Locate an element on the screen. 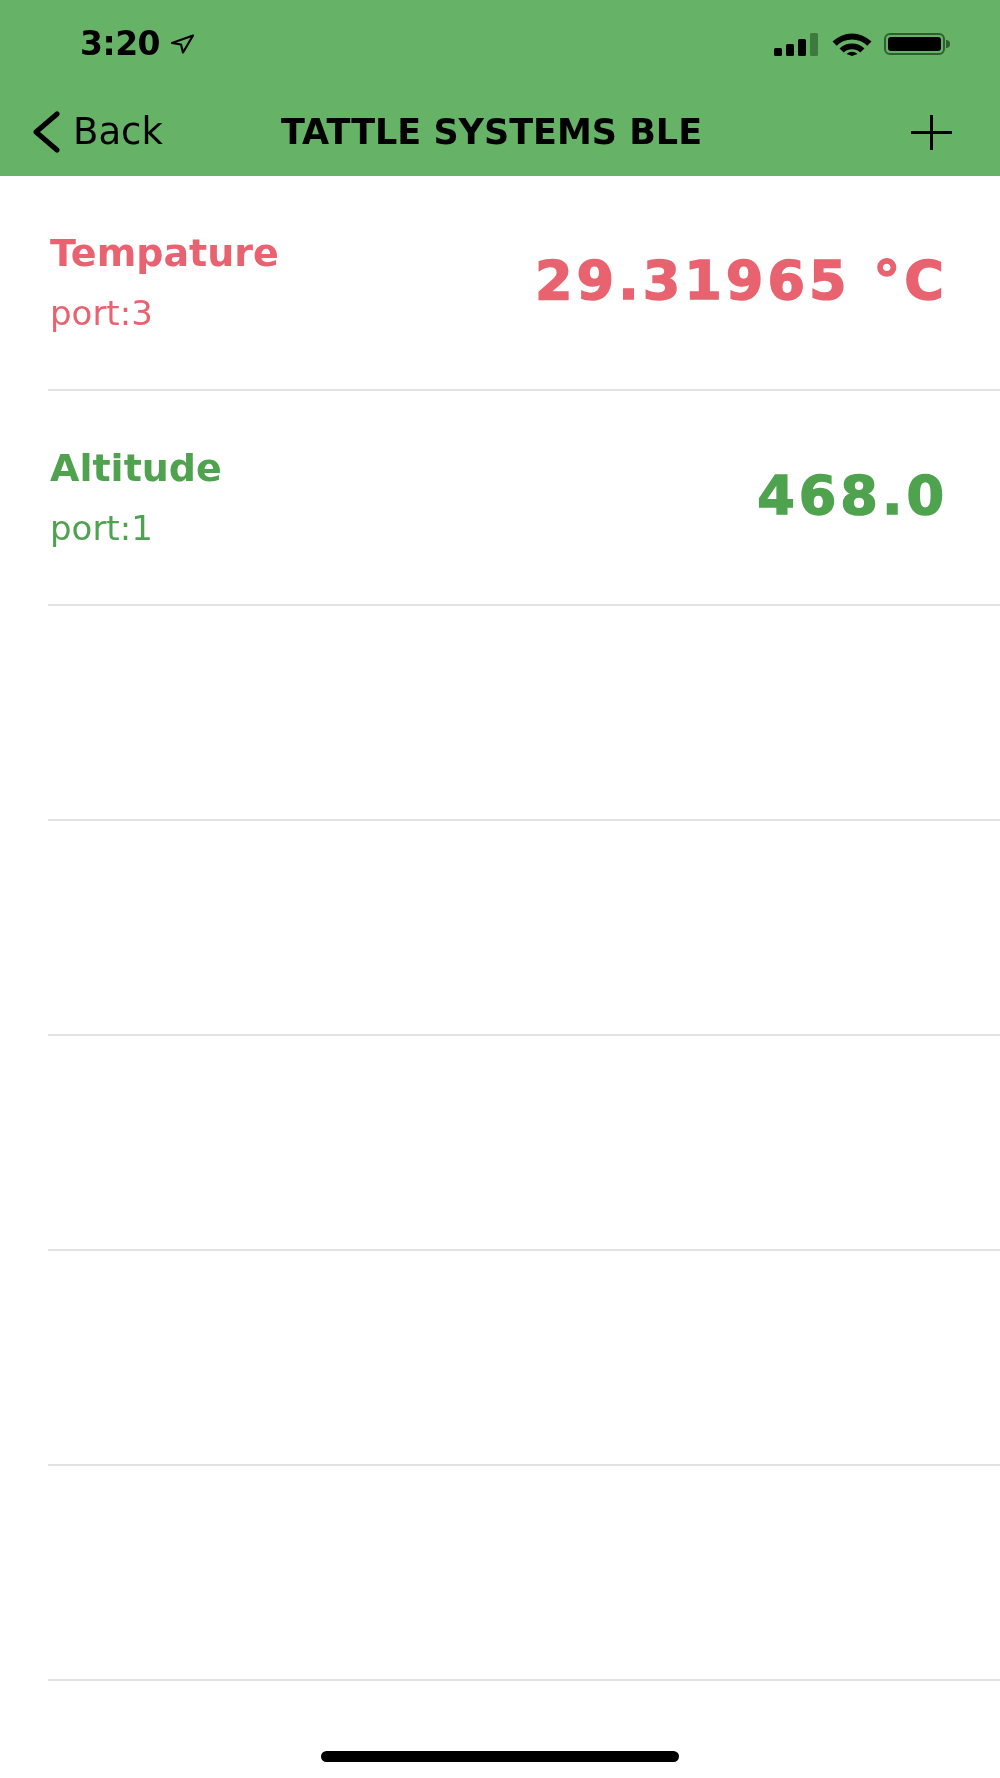 The height and width of the screenshot is (1778, 1000). location-arrow-icon is located at coordinates (183, 44).